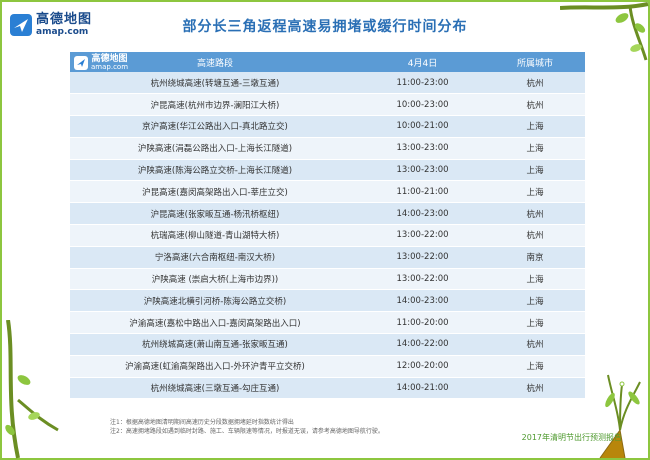 The height and width of the screenshot is (460, 650). Describe the element at coordinates (215, 192) in the screenshot. I see `cell-road: 沪昆高速(嘉闵高架路出入口-莘庄立交)` at that location.